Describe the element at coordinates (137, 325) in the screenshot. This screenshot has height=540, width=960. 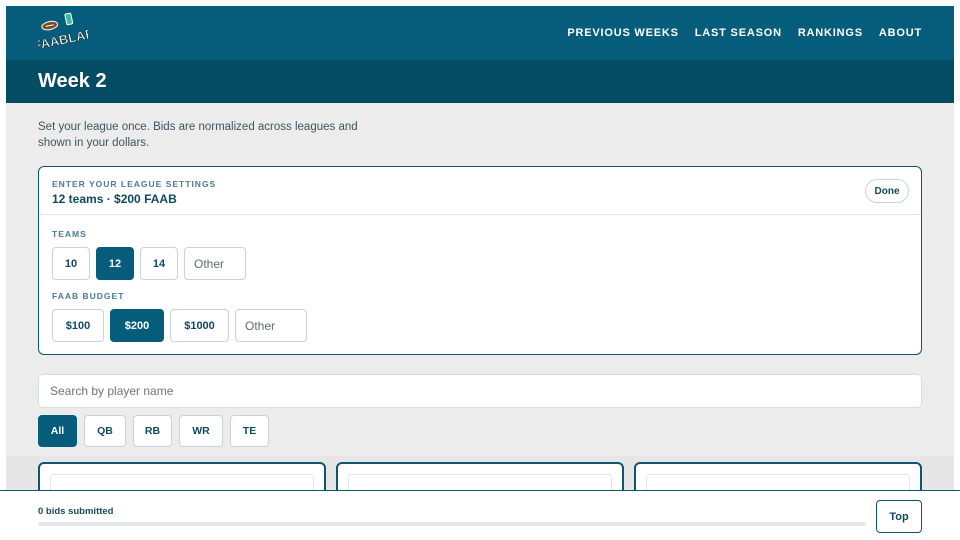
I see `budget-option-200: $200` at that location.